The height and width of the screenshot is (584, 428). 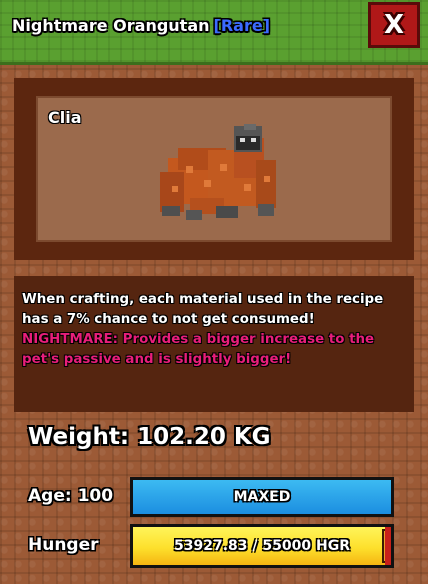 I want to click on hunger-progress-bar: 53927.83 / 55000 HGR, so click(x=262, y=546).